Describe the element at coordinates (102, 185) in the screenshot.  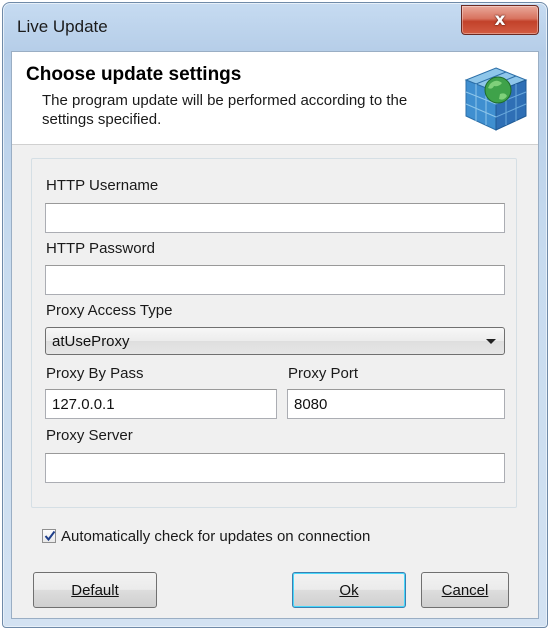
I see `http-username-label: HTTP Username` at that location.